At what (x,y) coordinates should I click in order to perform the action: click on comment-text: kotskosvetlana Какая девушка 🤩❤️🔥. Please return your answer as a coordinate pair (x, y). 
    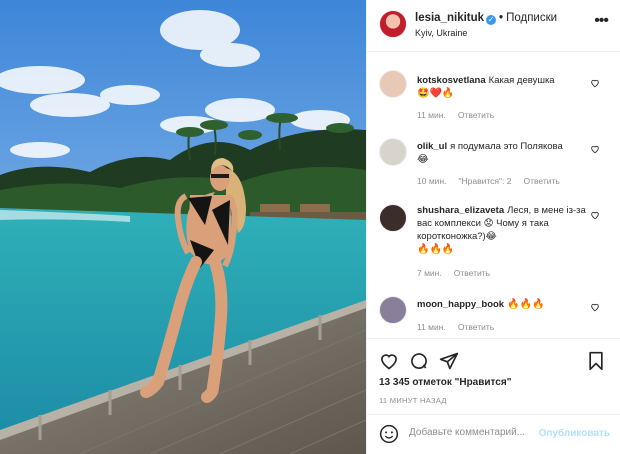
    Looking at the image, I should click on (502, 87).